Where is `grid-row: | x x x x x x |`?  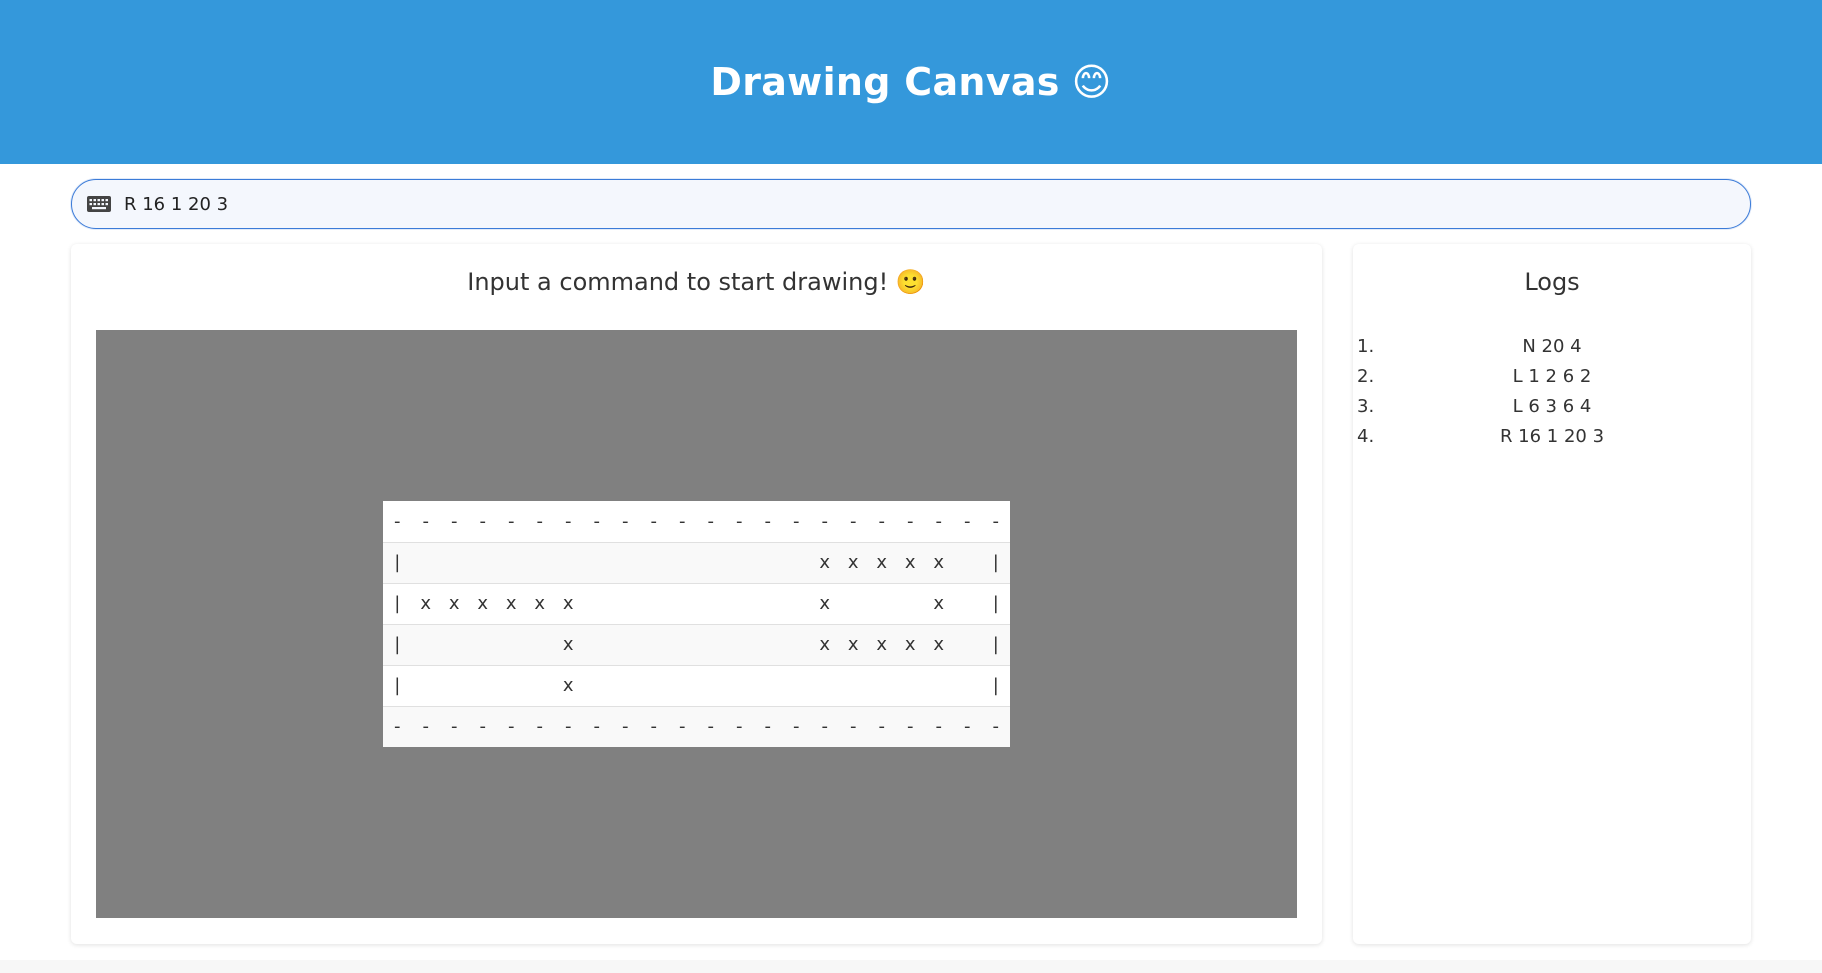 grid-row: | x x x x x x | is located at coordinates (696, 644).